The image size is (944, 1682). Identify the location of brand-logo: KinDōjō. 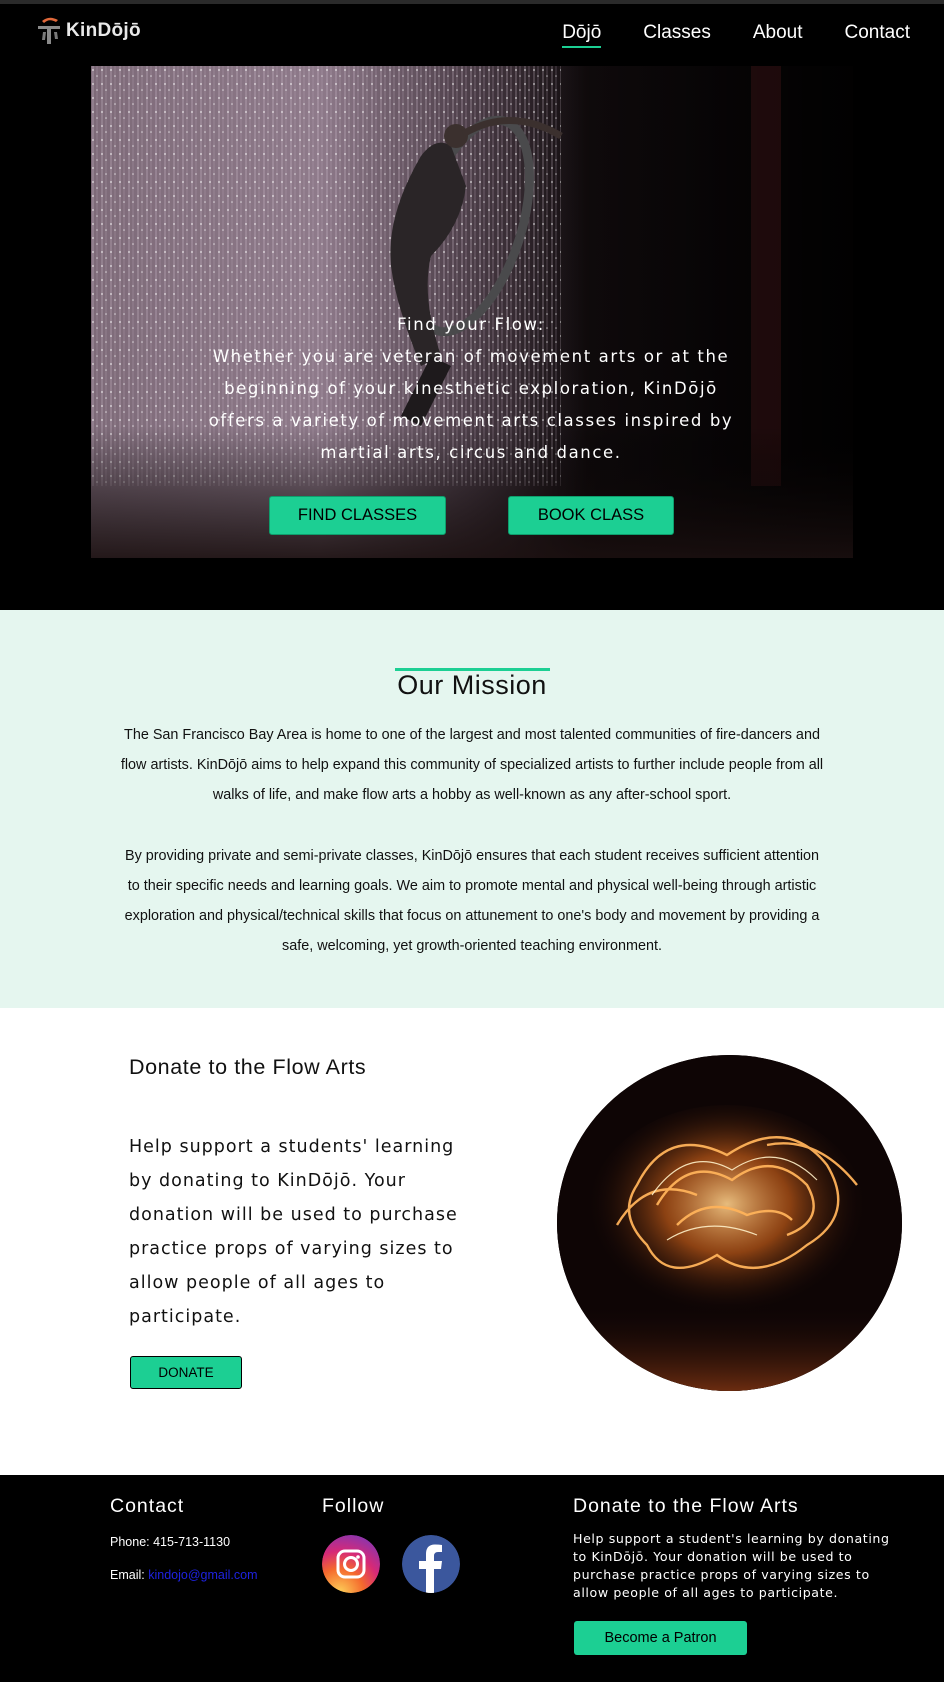
(87, 31).